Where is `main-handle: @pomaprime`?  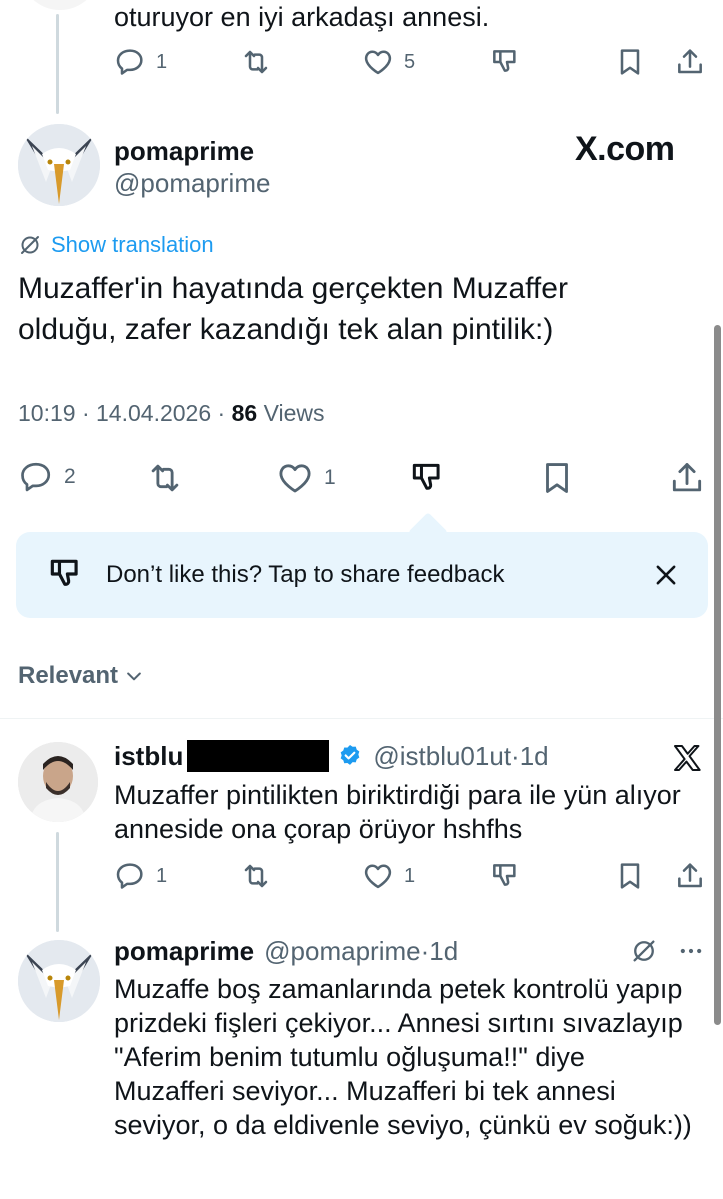 main-handle: @pomaprime is located at coordinates (192, 183).